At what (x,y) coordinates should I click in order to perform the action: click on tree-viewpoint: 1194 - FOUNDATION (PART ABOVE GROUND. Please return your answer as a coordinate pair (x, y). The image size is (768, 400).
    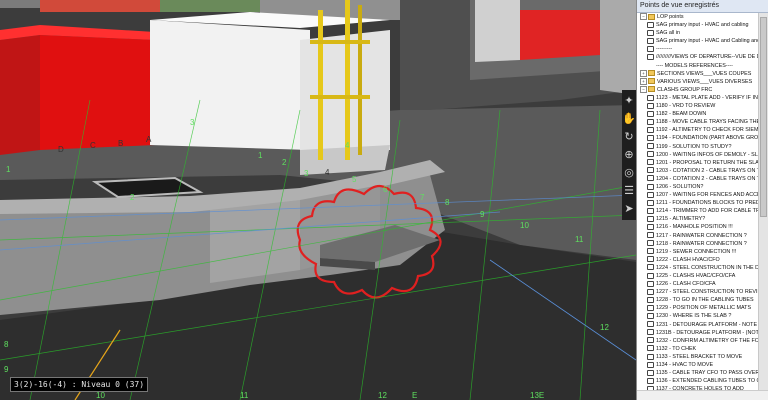
    Looking at the image, I should click on (698, 138).